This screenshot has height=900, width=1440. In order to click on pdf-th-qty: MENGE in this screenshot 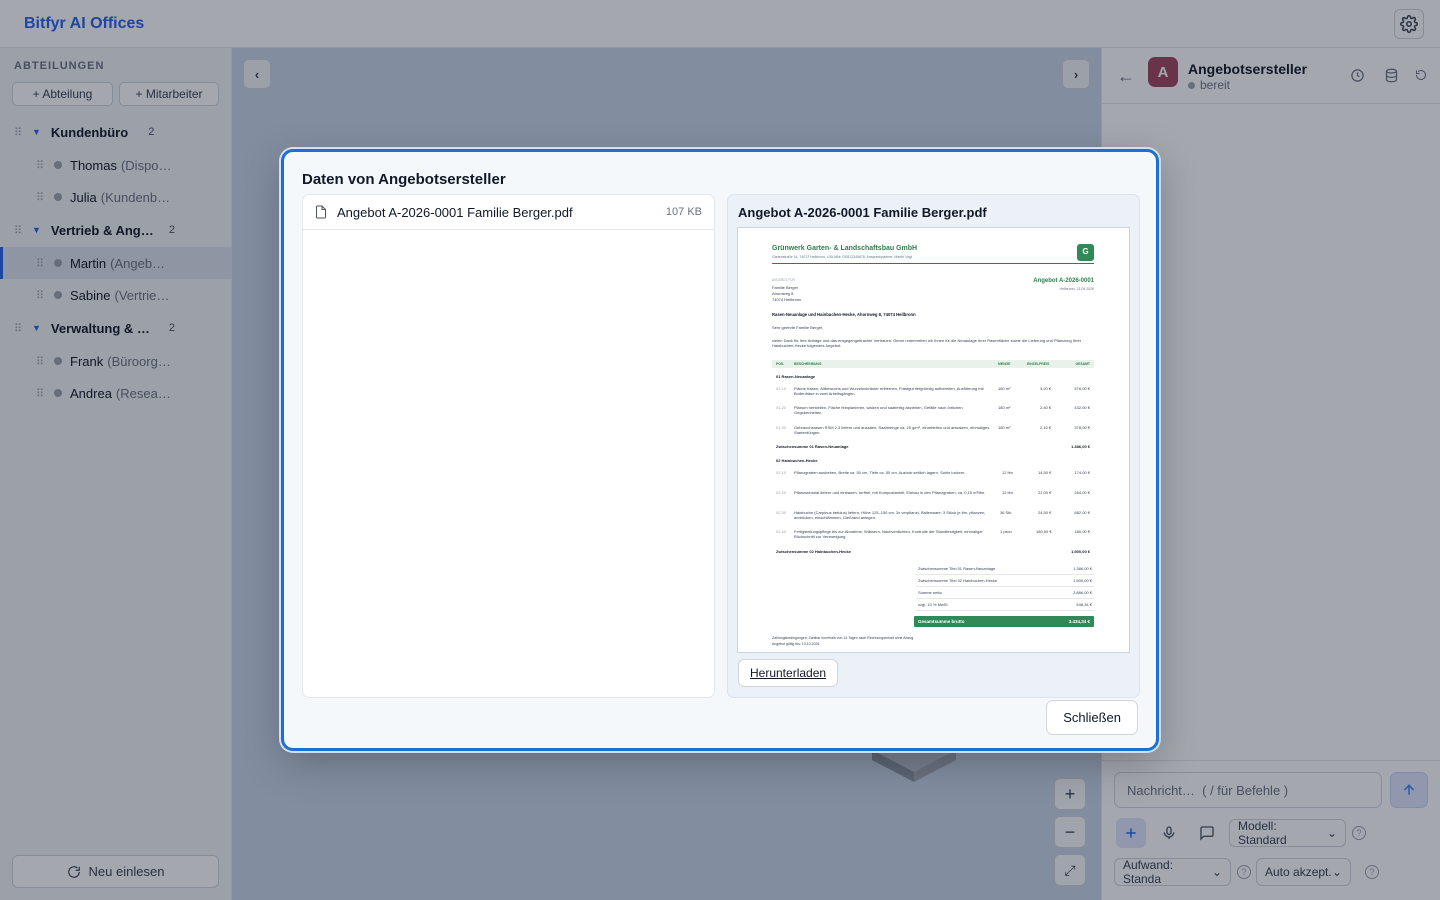, I will do `click(1004, 364)`.